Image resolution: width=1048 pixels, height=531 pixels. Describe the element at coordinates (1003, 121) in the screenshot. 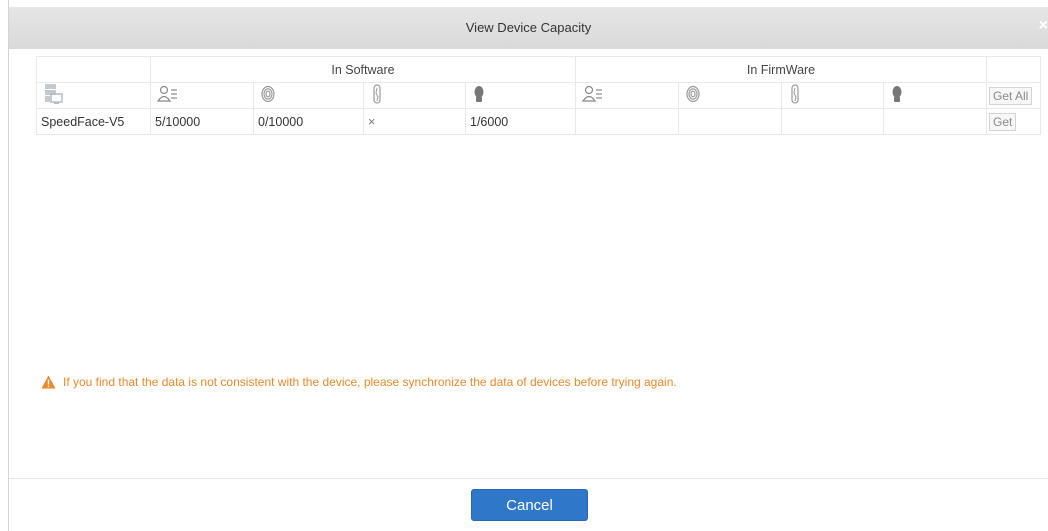

I see `get-button: Get` at that location.